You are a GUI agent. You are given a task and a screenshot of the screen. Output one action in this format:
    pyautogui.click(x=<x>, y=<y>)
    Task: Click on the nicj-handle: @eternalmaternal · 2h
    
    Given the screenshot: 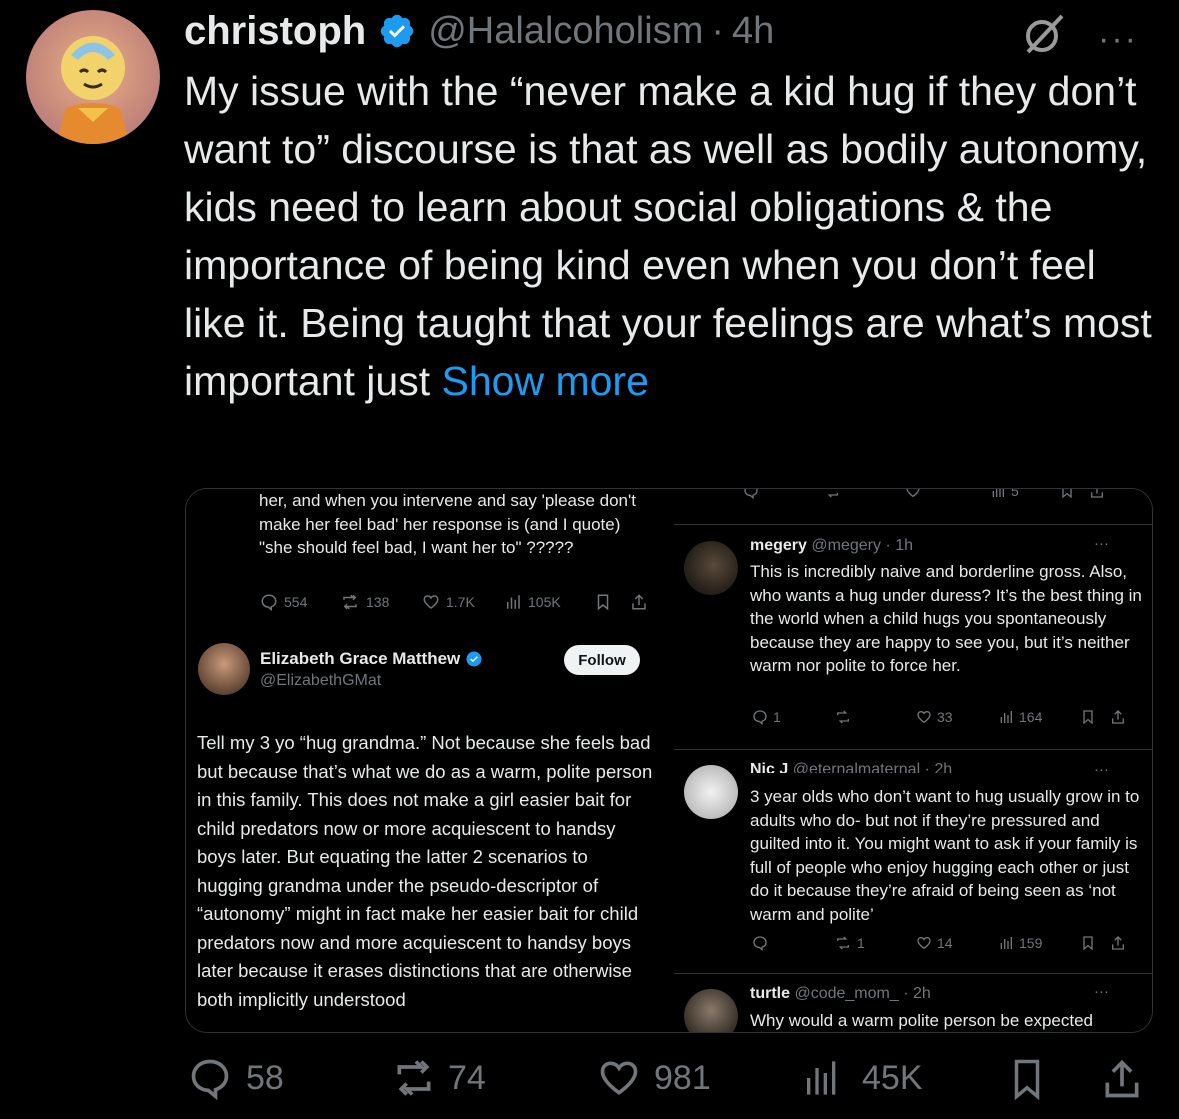 What is the action you would take?
    pyautogui.click(x=872, y=767)
    